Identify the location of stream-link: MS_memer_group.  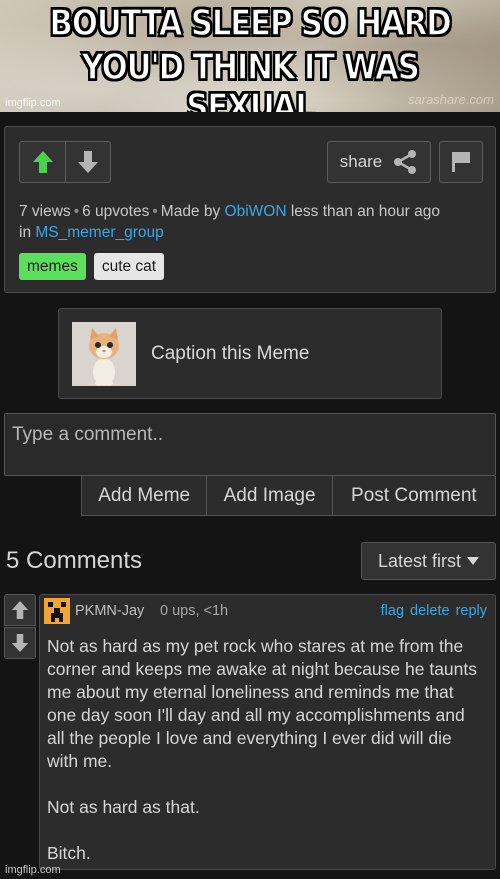
(99, 232).